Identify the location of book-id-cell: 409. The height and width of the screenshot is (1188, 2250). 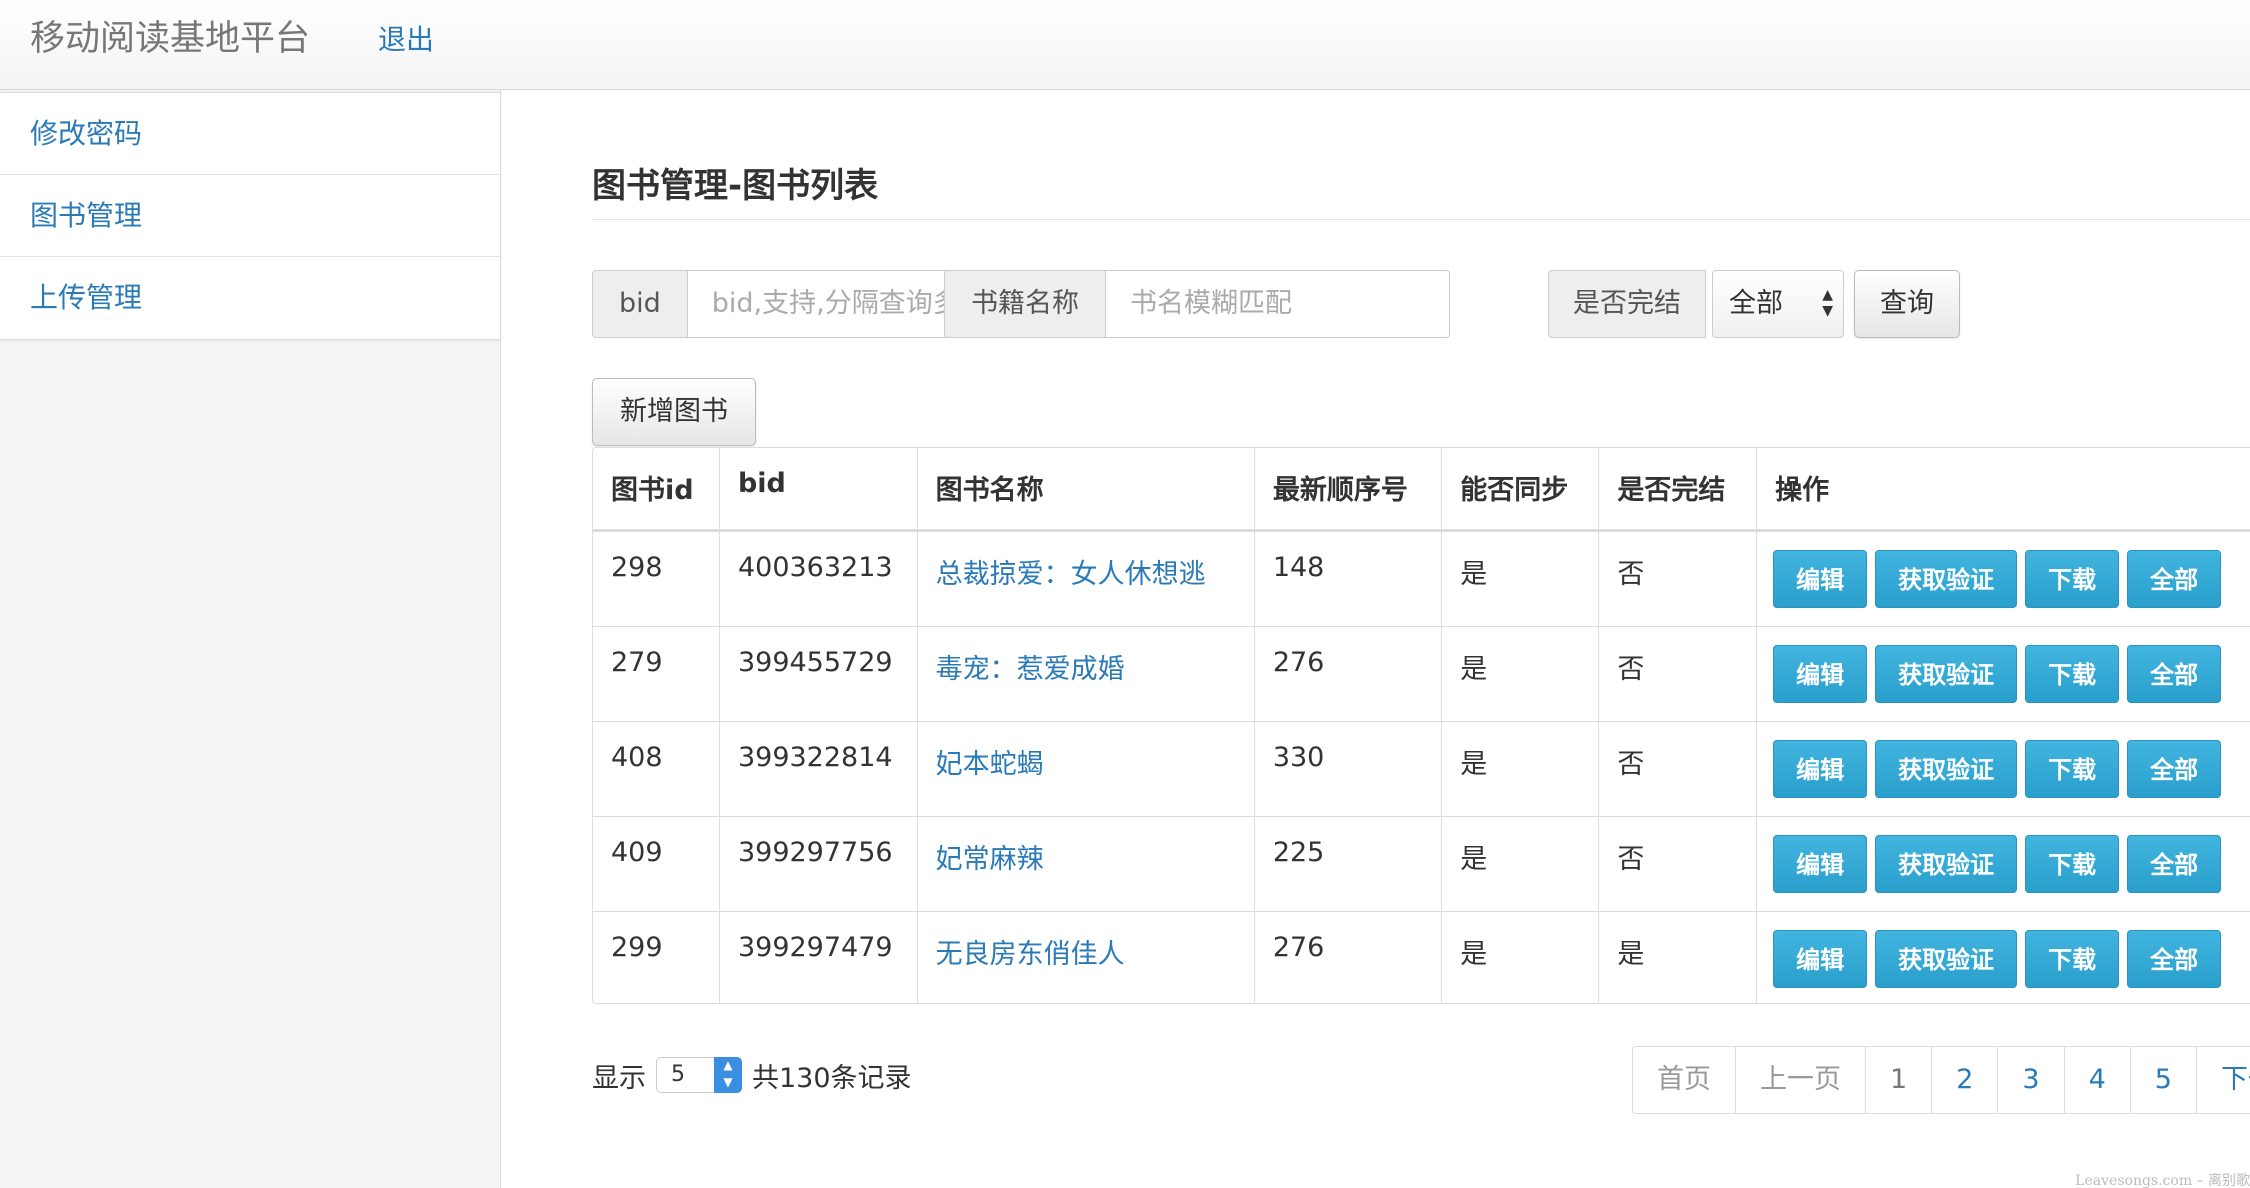
(656, 864).